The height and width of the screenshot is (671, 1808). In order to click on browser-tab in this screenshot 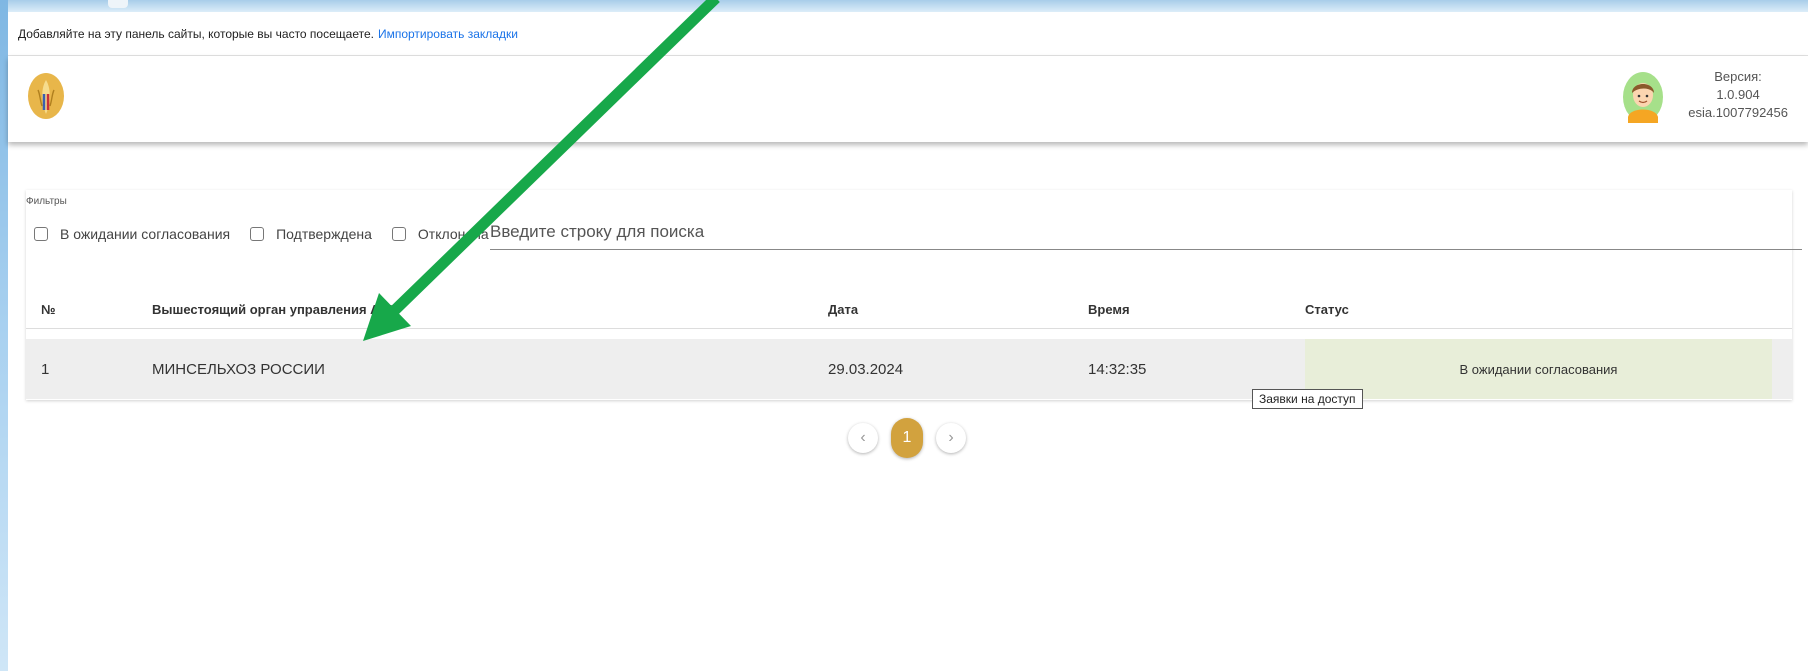, I will do `click(118, 4)`.